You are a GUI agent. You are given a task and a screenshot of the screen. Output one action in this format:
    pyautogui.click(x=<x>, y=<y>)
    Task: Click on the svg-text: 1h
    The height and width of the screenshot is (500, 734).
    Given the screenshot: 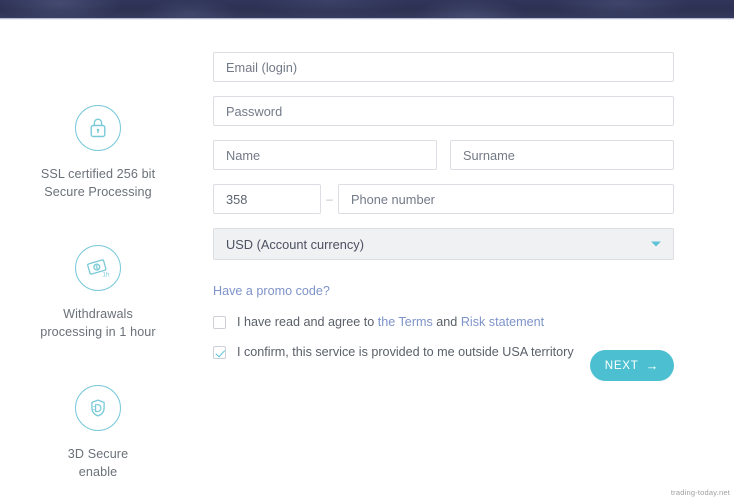 What is the action you would take?
    pyautogui.click(x=106, y=274)
    